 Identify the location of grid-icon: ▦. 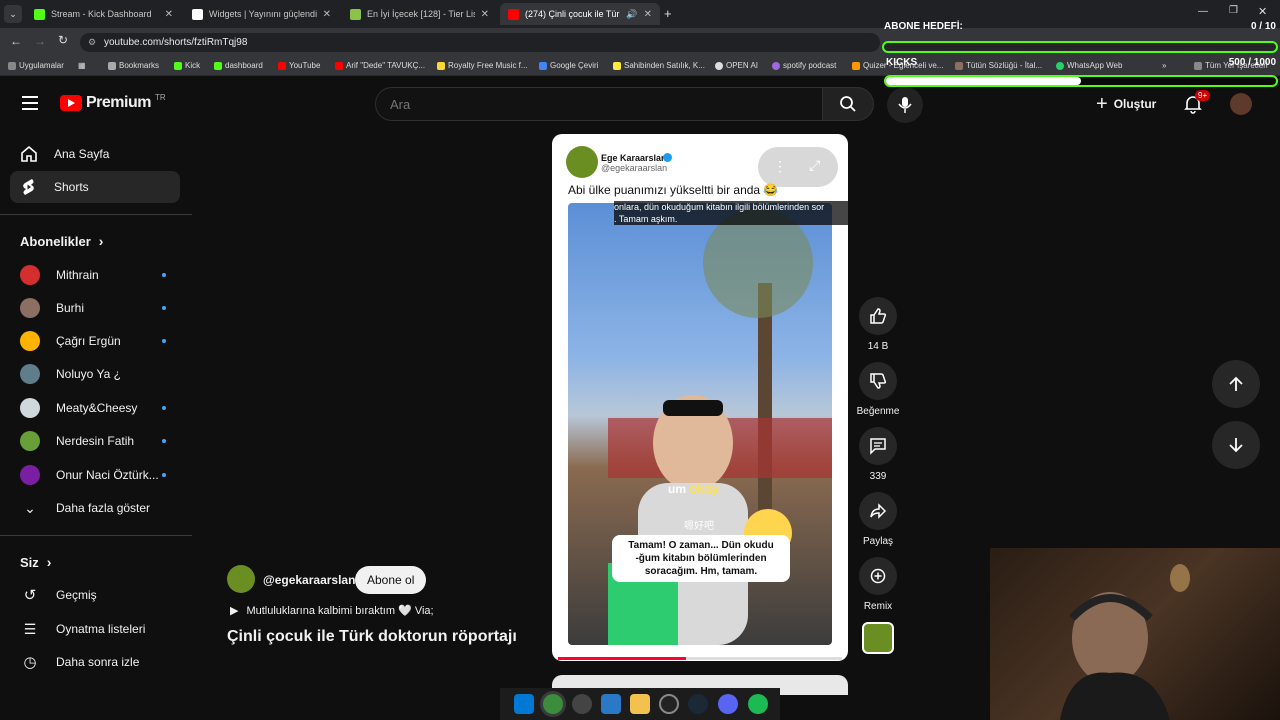
(82, 65).